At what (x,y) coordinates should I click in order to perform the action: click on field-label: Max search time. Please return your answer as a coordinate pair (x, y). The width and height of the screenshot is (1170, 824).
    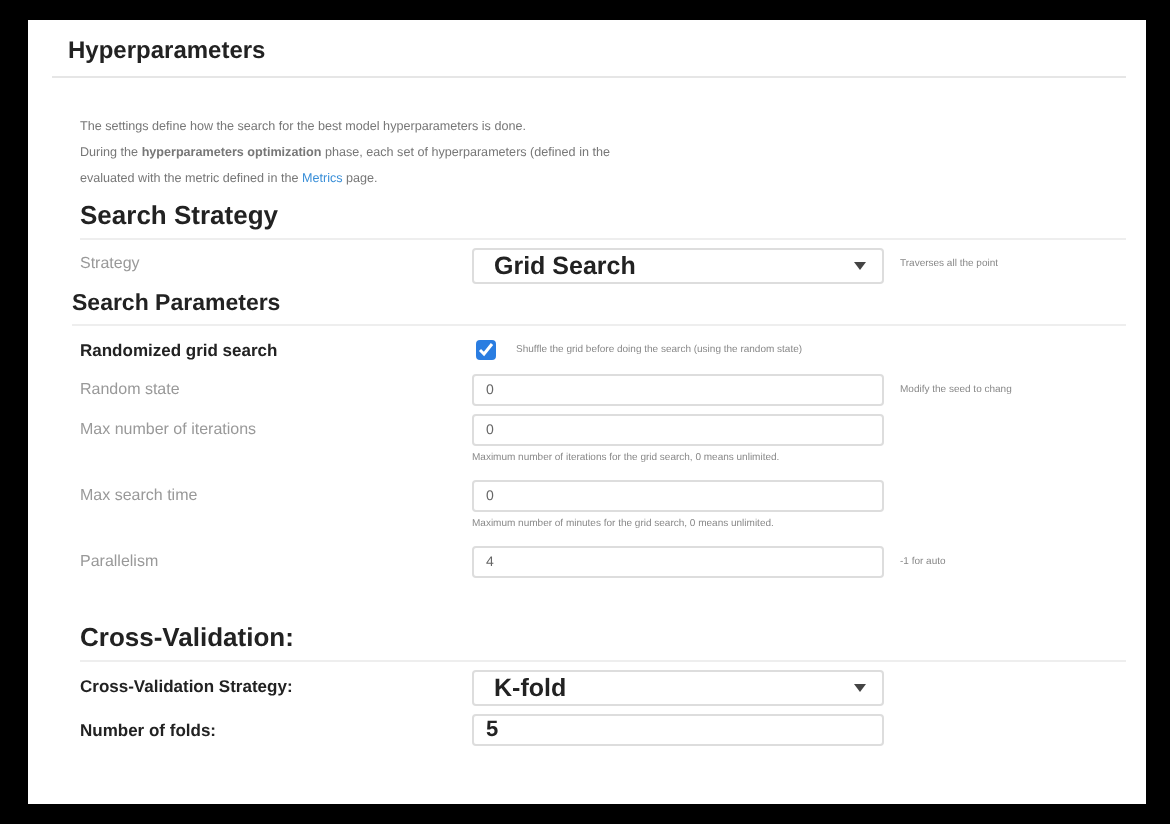
    Looking at the image, I should click on (140, 496).